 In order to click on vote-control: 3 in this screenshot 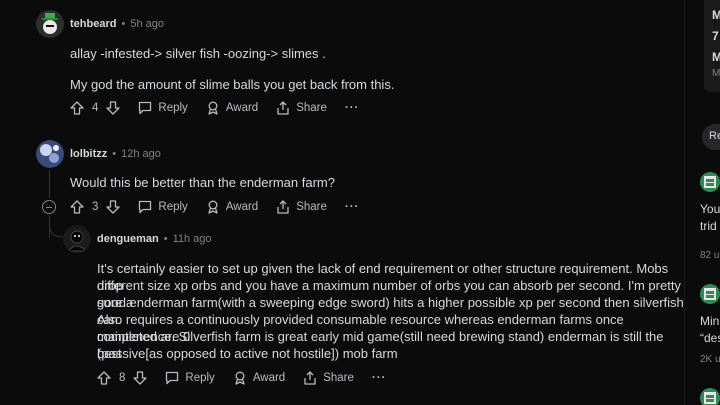, I will do `click(95, 207)`.